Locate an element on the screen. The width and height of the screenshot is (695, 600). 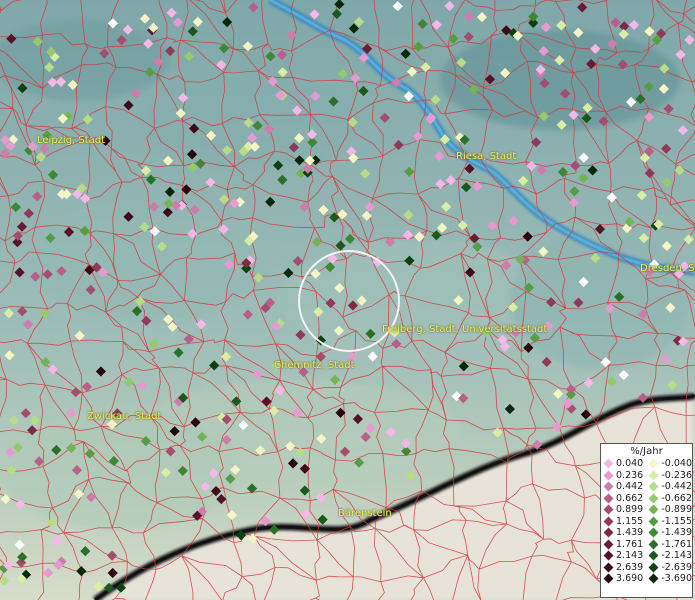
legend-entry-negative: -0.236 is located at coordinates (669, 476).